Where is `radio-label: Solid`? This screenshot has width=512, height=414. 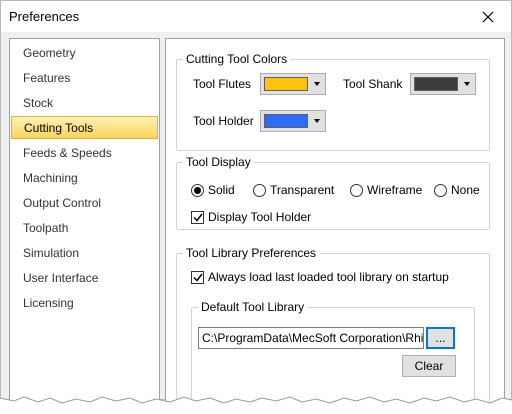 radio-label: Solid is located at coordinates (221, 190).